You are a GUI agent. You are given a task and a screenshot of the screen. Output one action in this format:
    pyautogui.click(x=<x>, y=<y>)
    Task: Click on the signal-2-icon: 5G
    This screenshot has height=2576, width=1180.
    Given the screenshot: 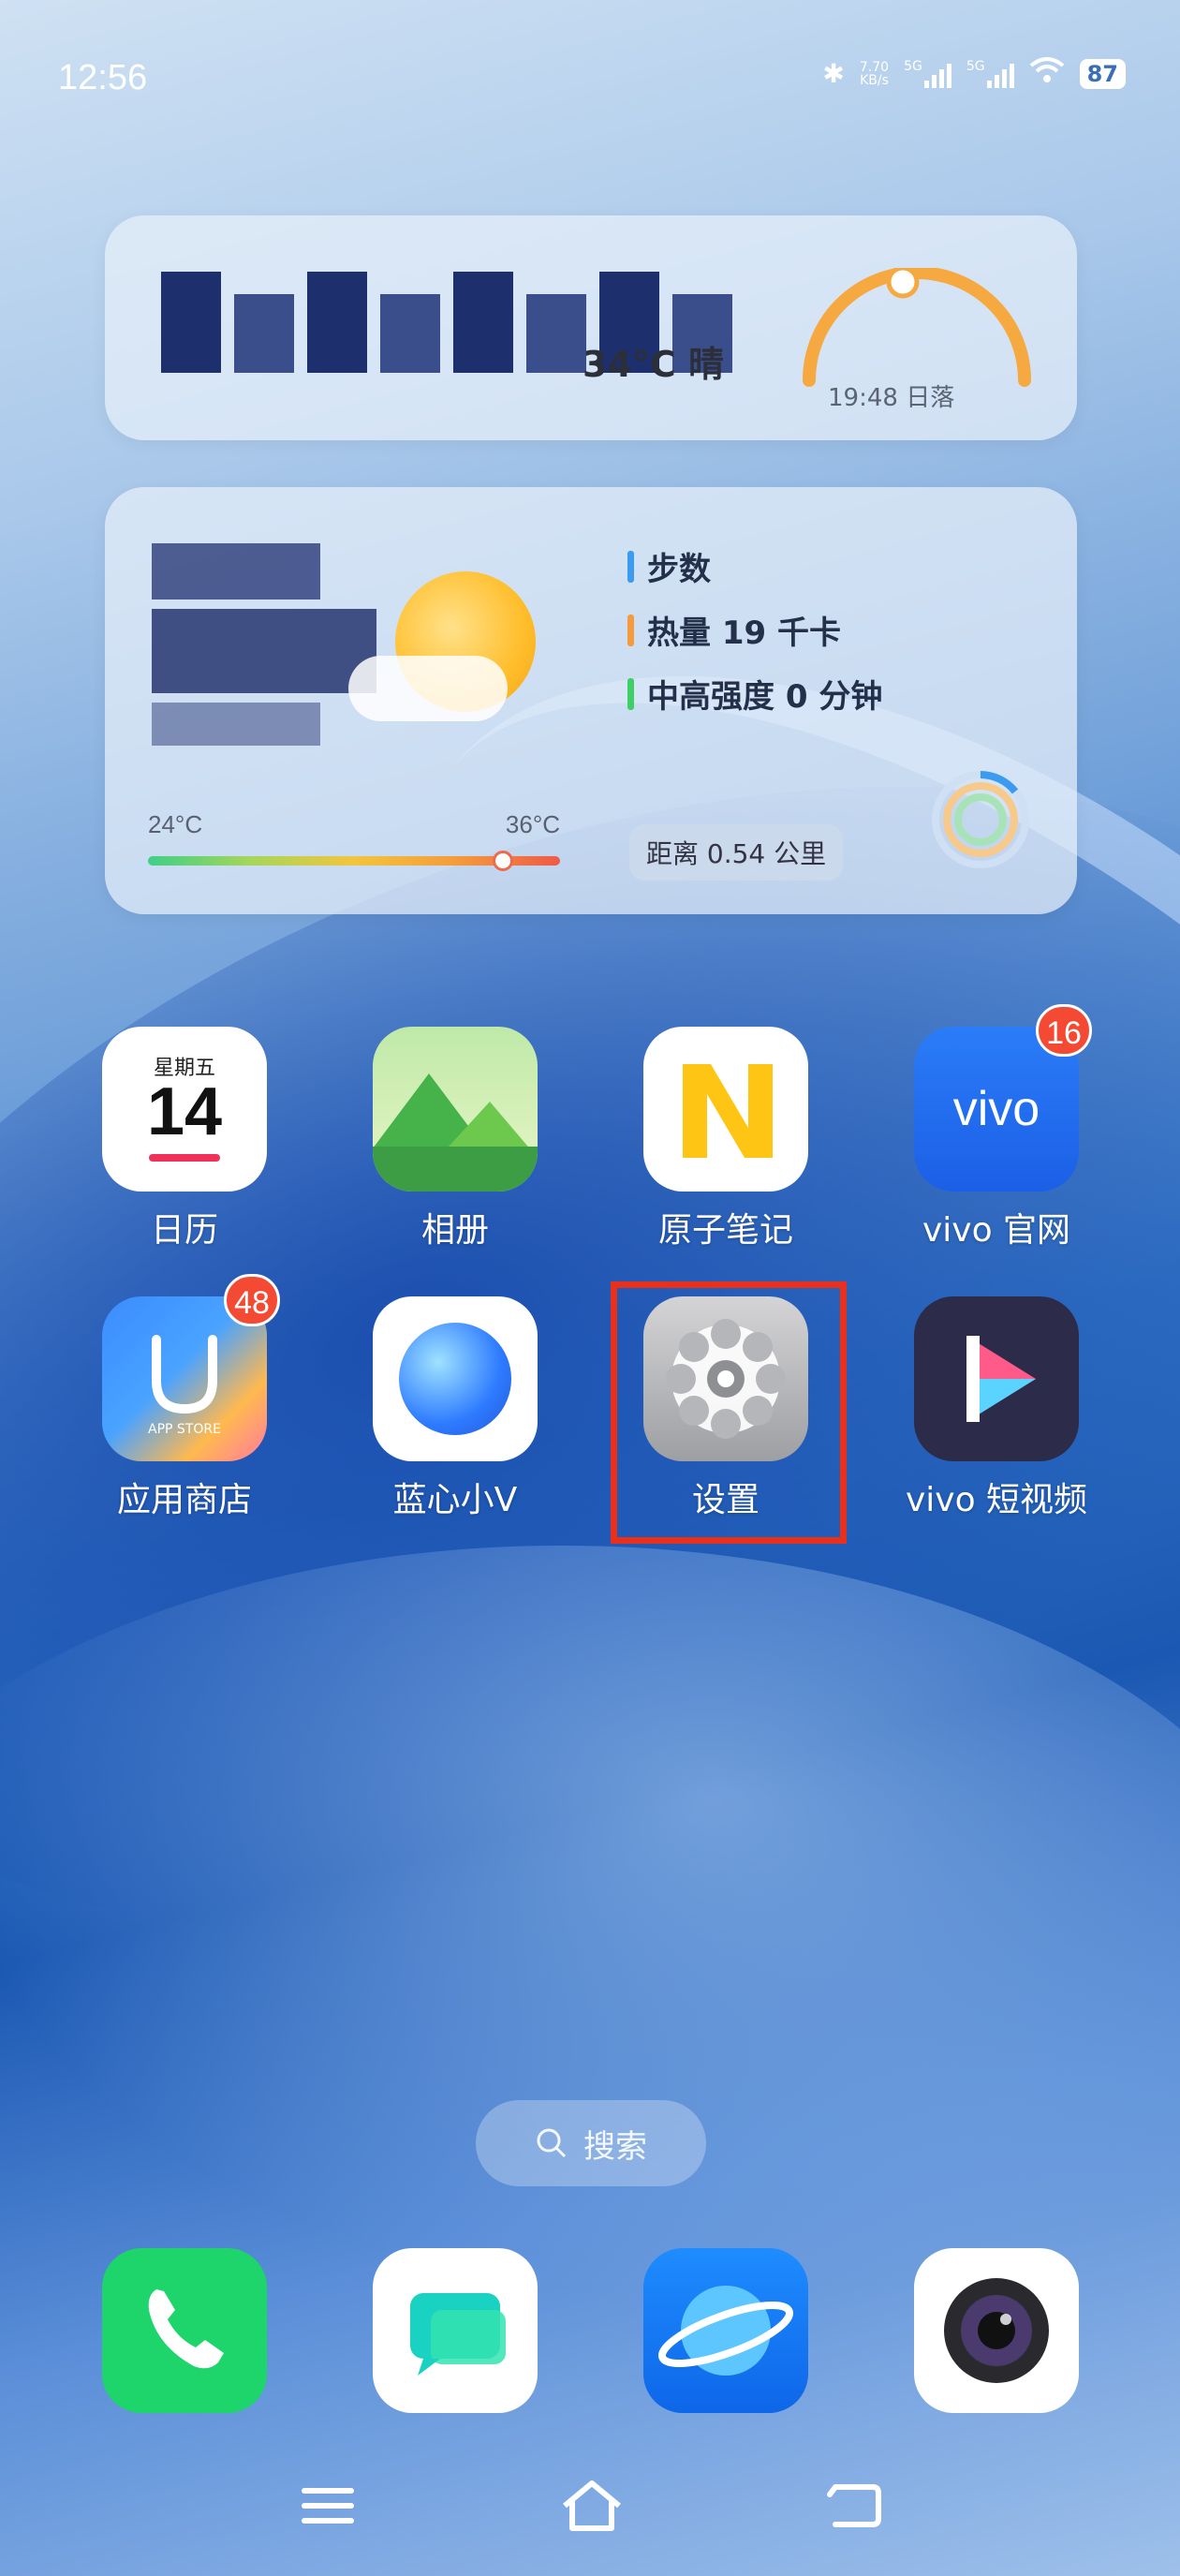 What is the action you would take?
    pyautogui.click(x=990, y=74)
    